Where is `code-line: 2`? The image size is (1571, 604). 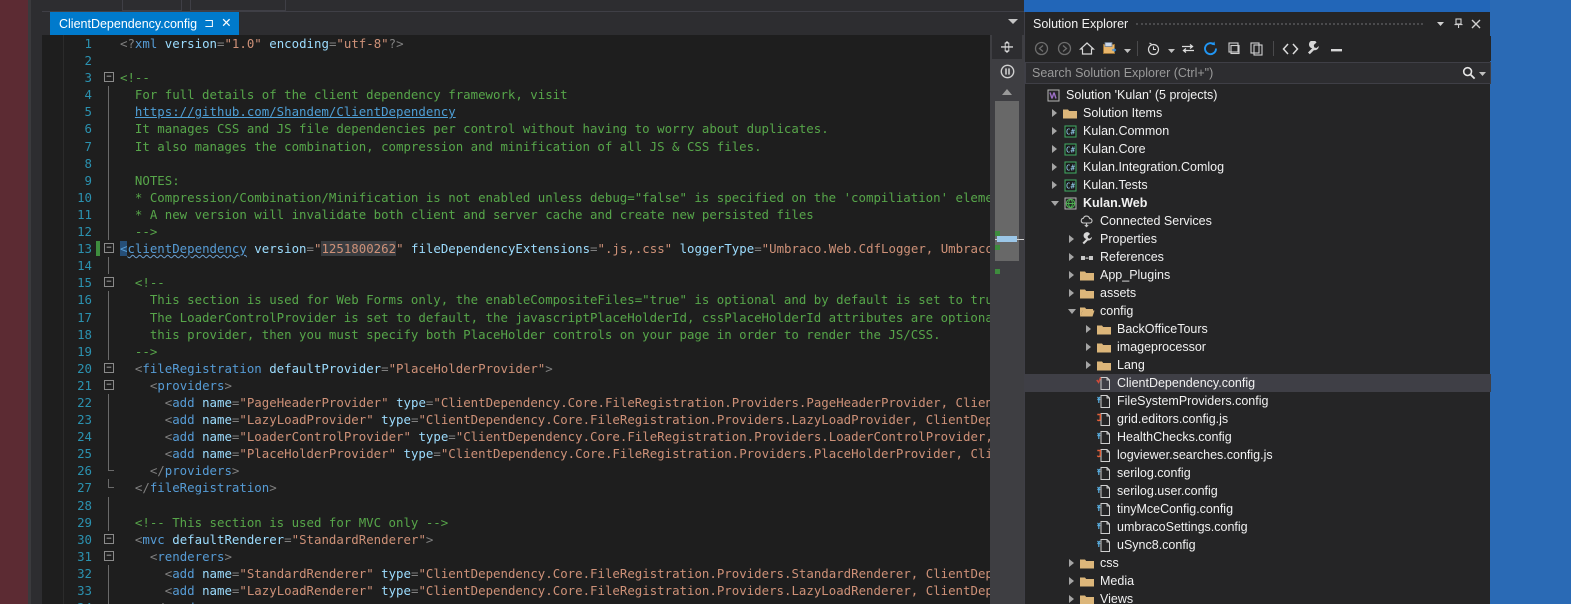
code-line: 2 is located at coordinates (533, 60).